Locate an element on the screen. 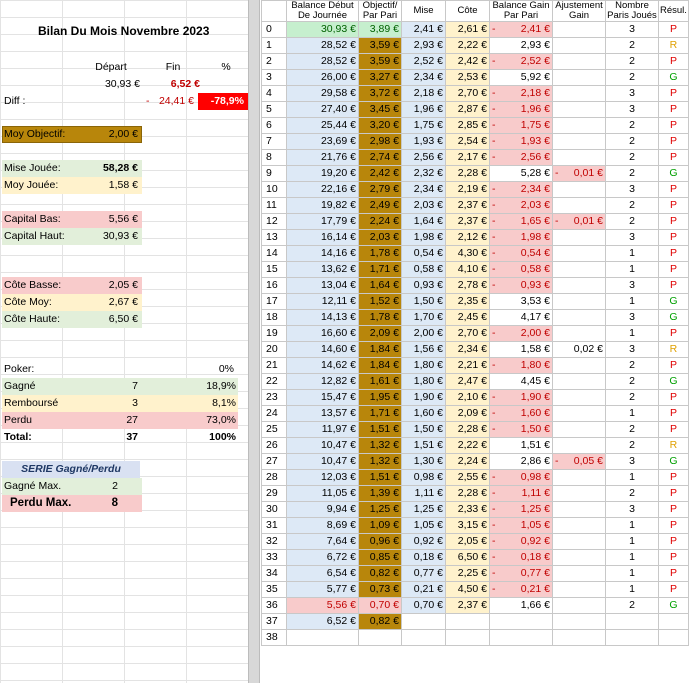 The width and height of the screenshot is (700, 683). fin-value: 6,52 € is located at coordinates (185, 84).